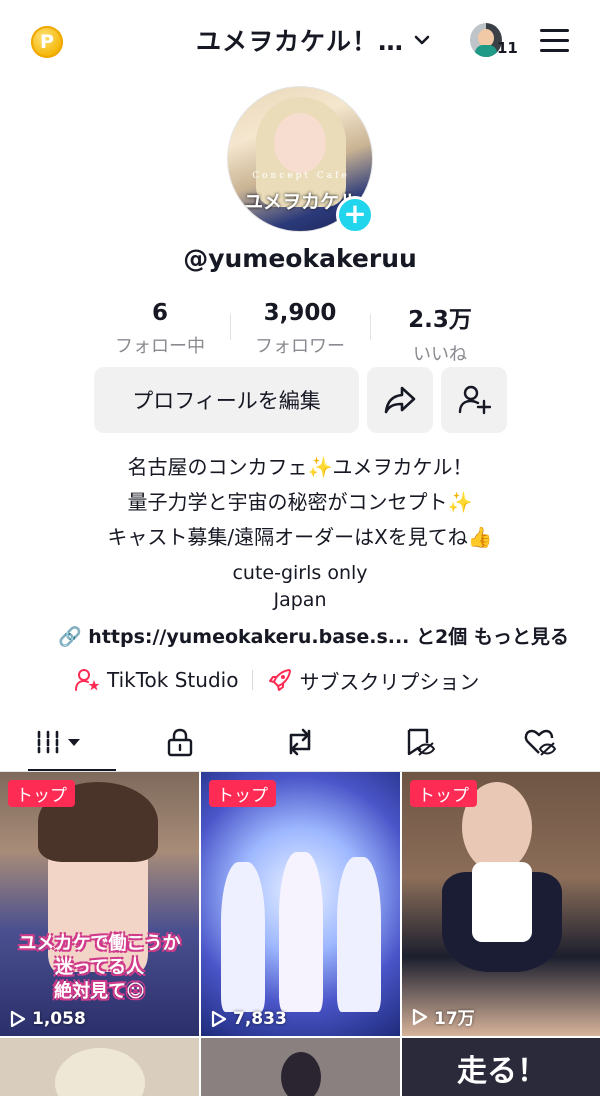 Image resolution: width=600 pixels, height=1096 pixels. I want to click on followers-count: 3,900, so click(300, 313).